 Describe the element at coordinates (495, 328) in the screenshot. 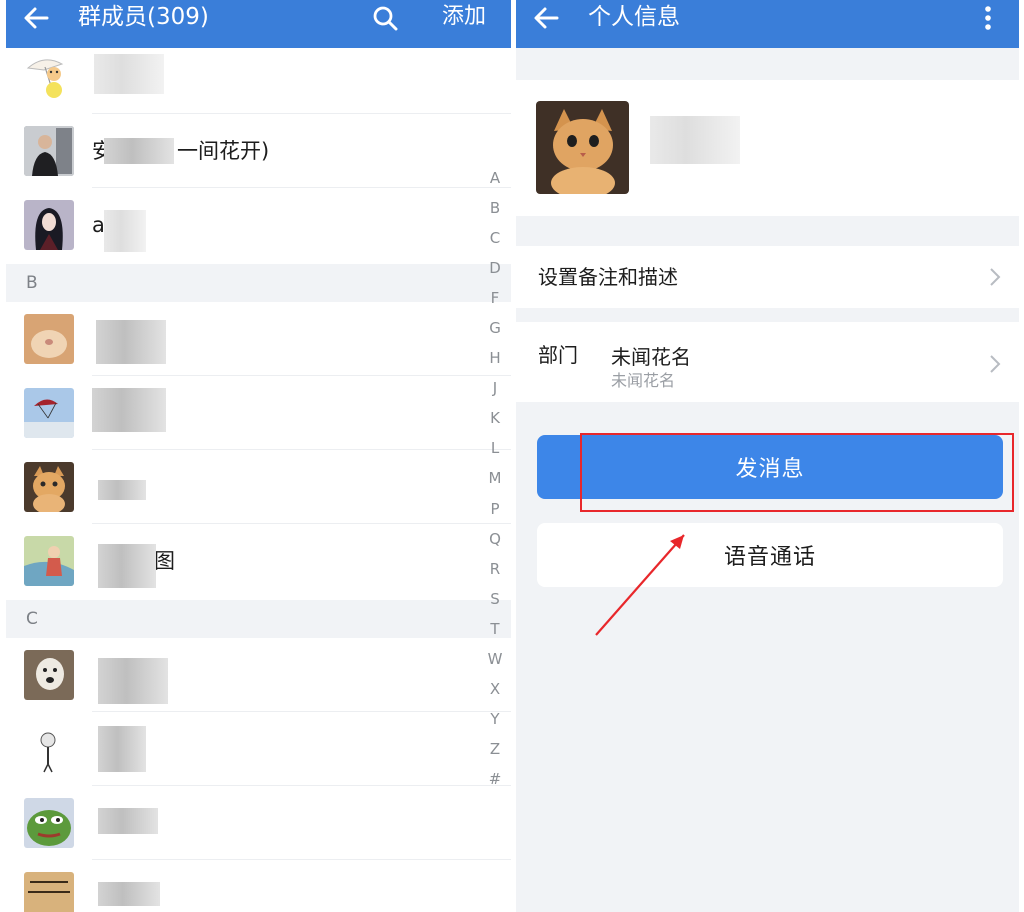

I see `index-letter: G` at that location.